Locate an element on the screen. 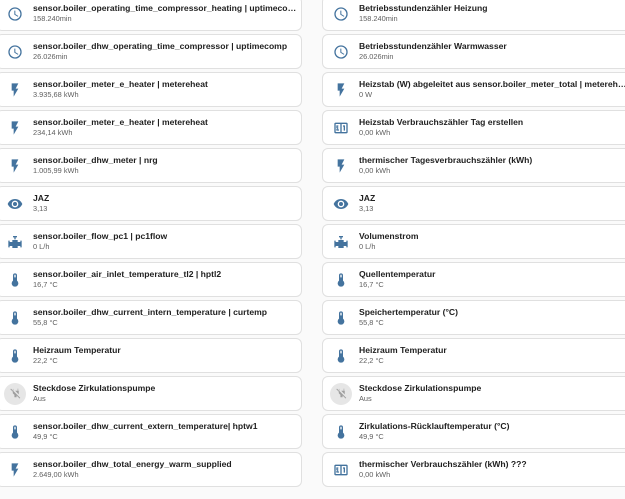 The width and height of the screenshot is (625, 499). entity-state: 3.935,68 kWh is located at coordinates (56, 94).